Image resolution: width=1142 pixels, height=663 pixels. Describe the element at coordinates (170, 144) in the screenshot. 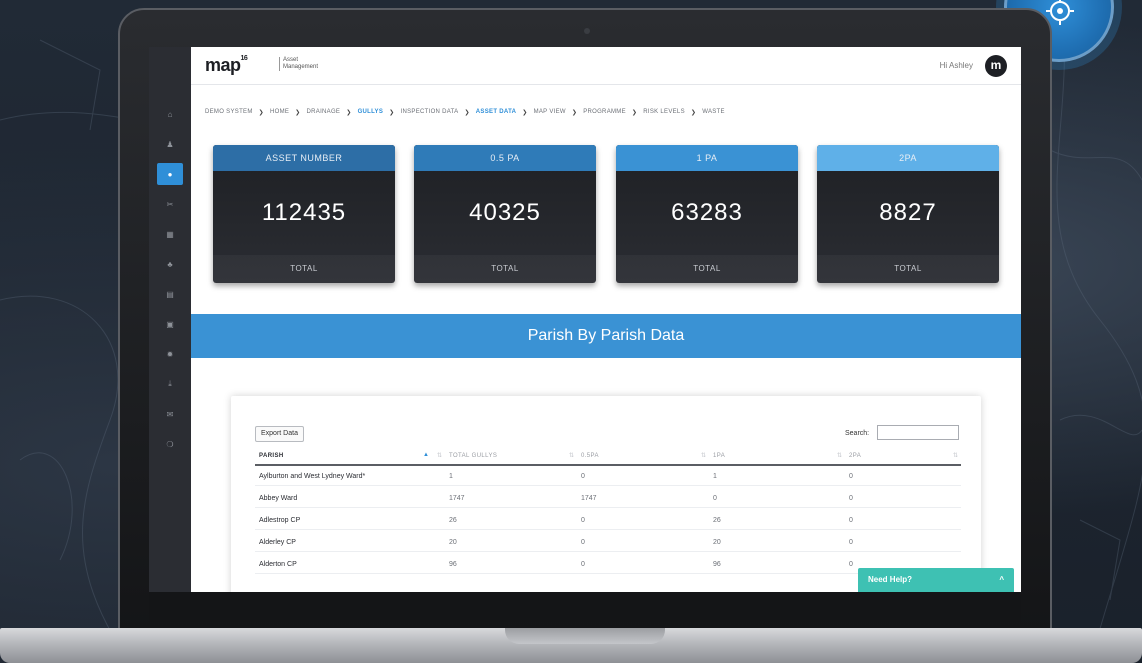

I see `user-icon: ♟` at that location.